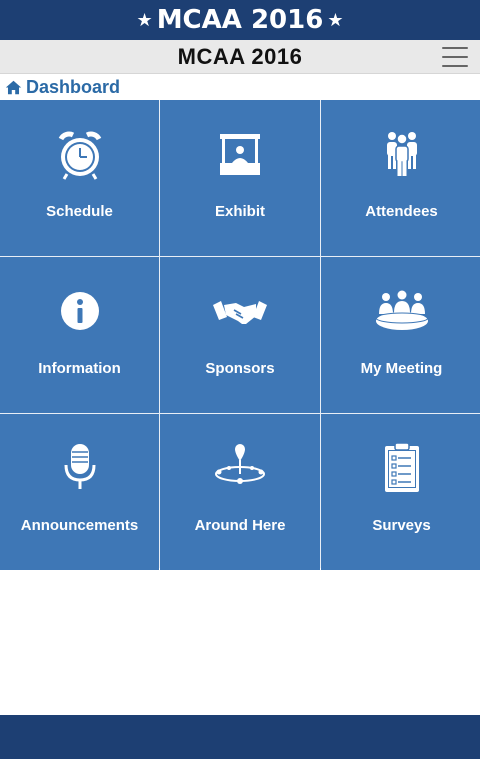 The height and width of the screenshot is (759, 480). I want to click on handshake-icon, so click(240, 311).